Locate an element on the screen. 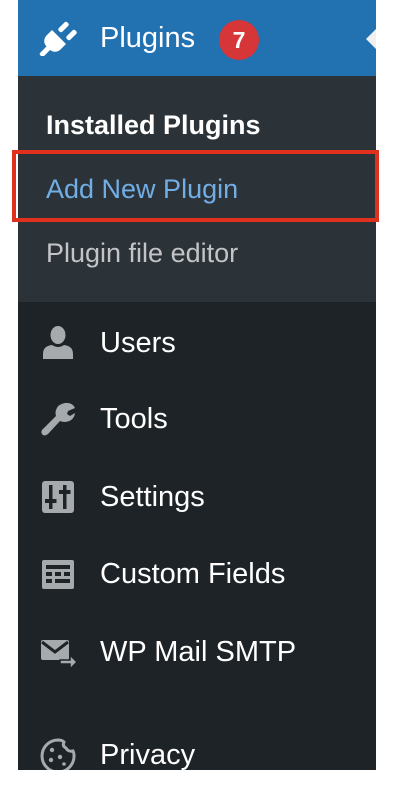  plugin-icon is located at coordinates (58, 38).